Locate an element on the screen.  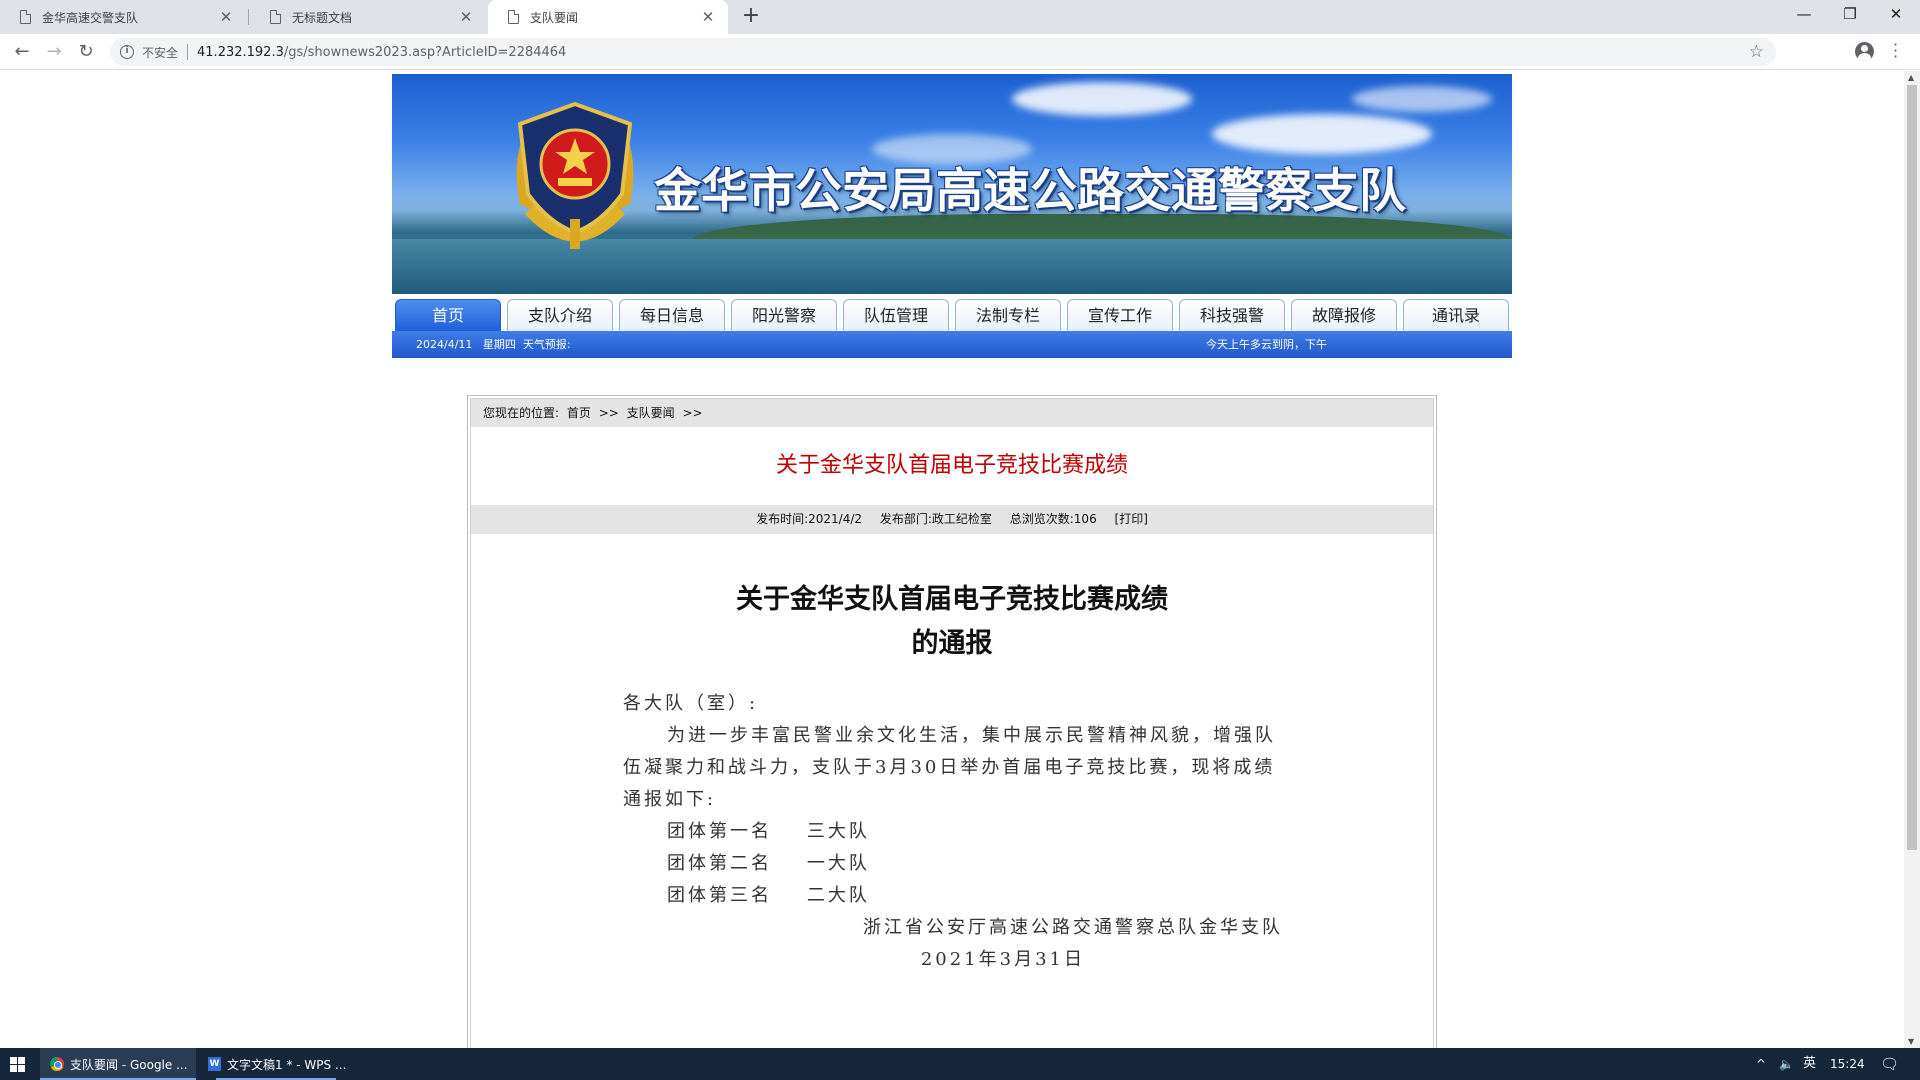
scroll-down-icon: ▼ is located at coordinates (1911, 1041).